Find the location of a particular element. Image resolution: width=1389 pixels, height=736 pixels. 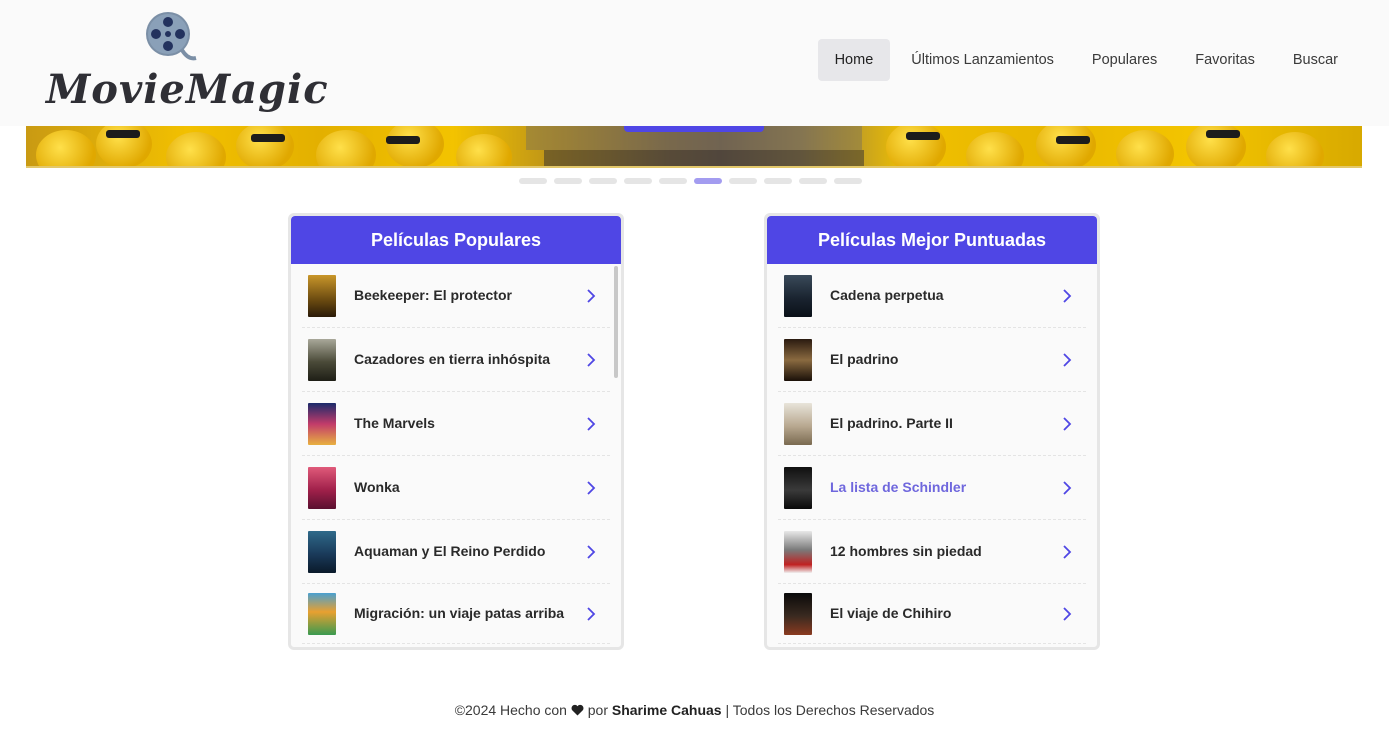

nav-popular: Populares is located at coordinates (1124, 60).